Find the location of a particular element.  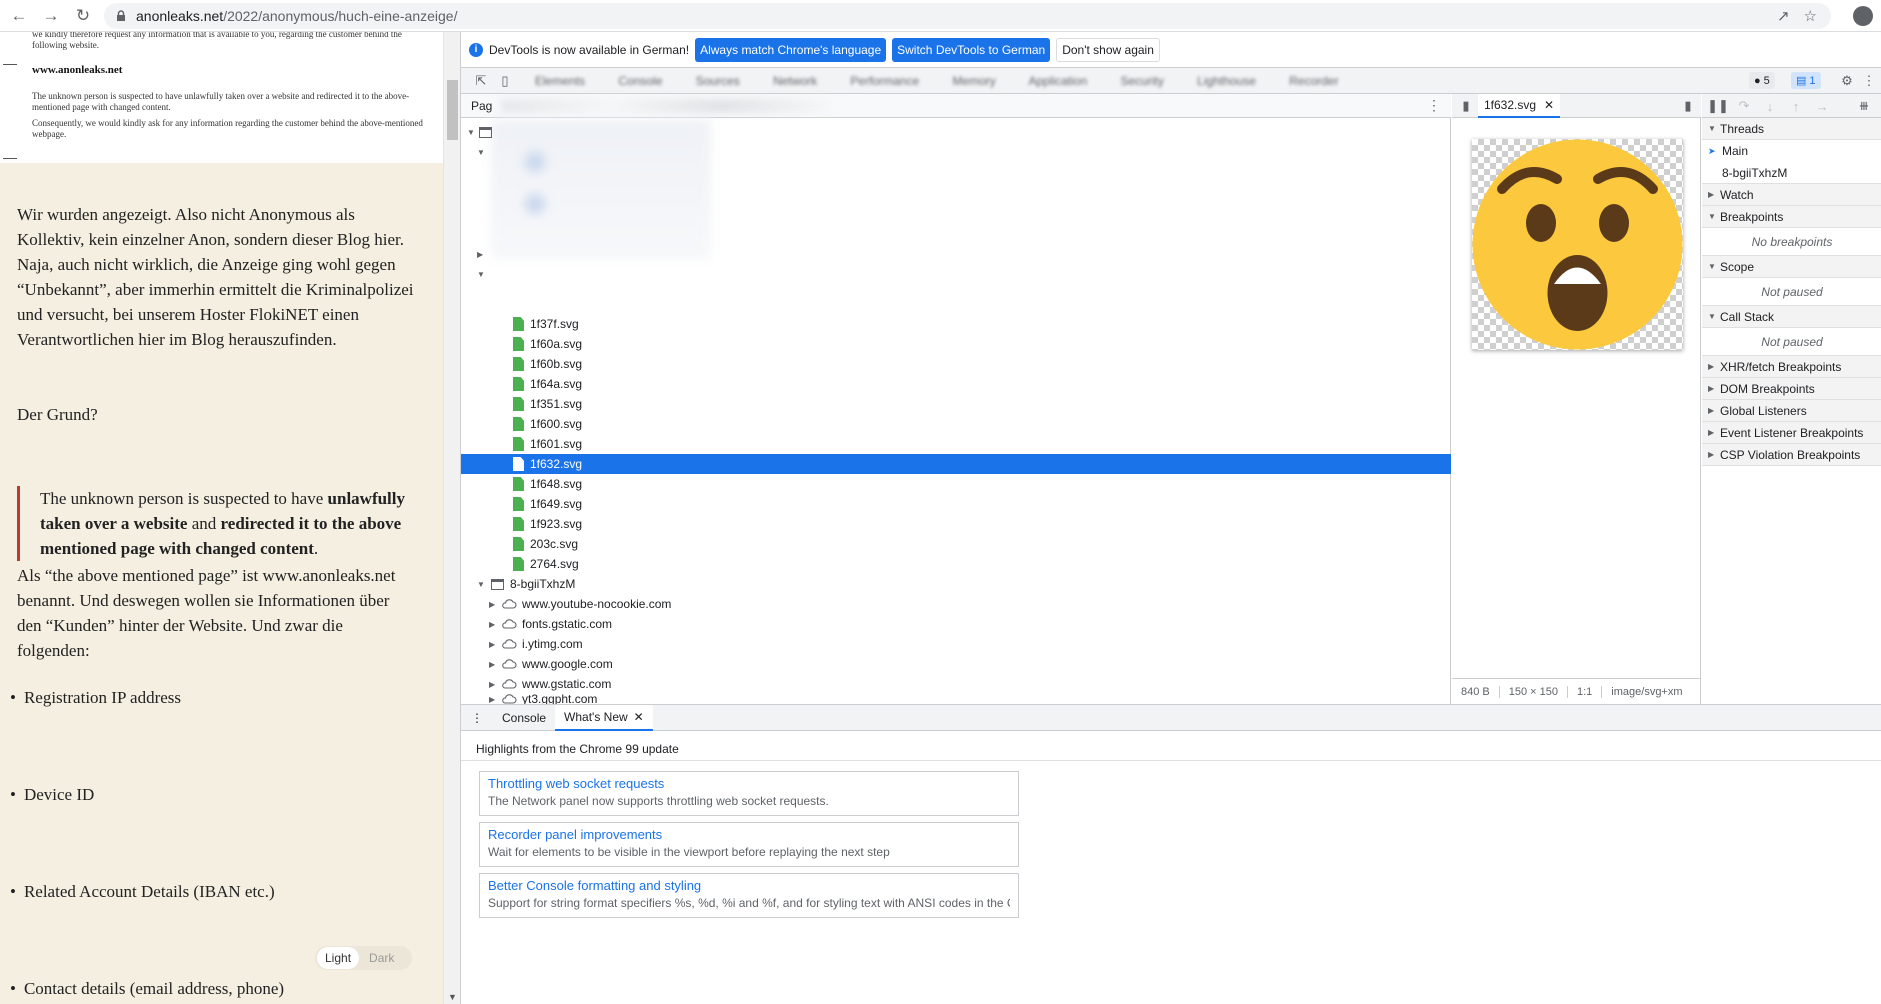

section-dom-breakpoints: ▶ DOM Breakpoints is located at coordinates (1791, 389).